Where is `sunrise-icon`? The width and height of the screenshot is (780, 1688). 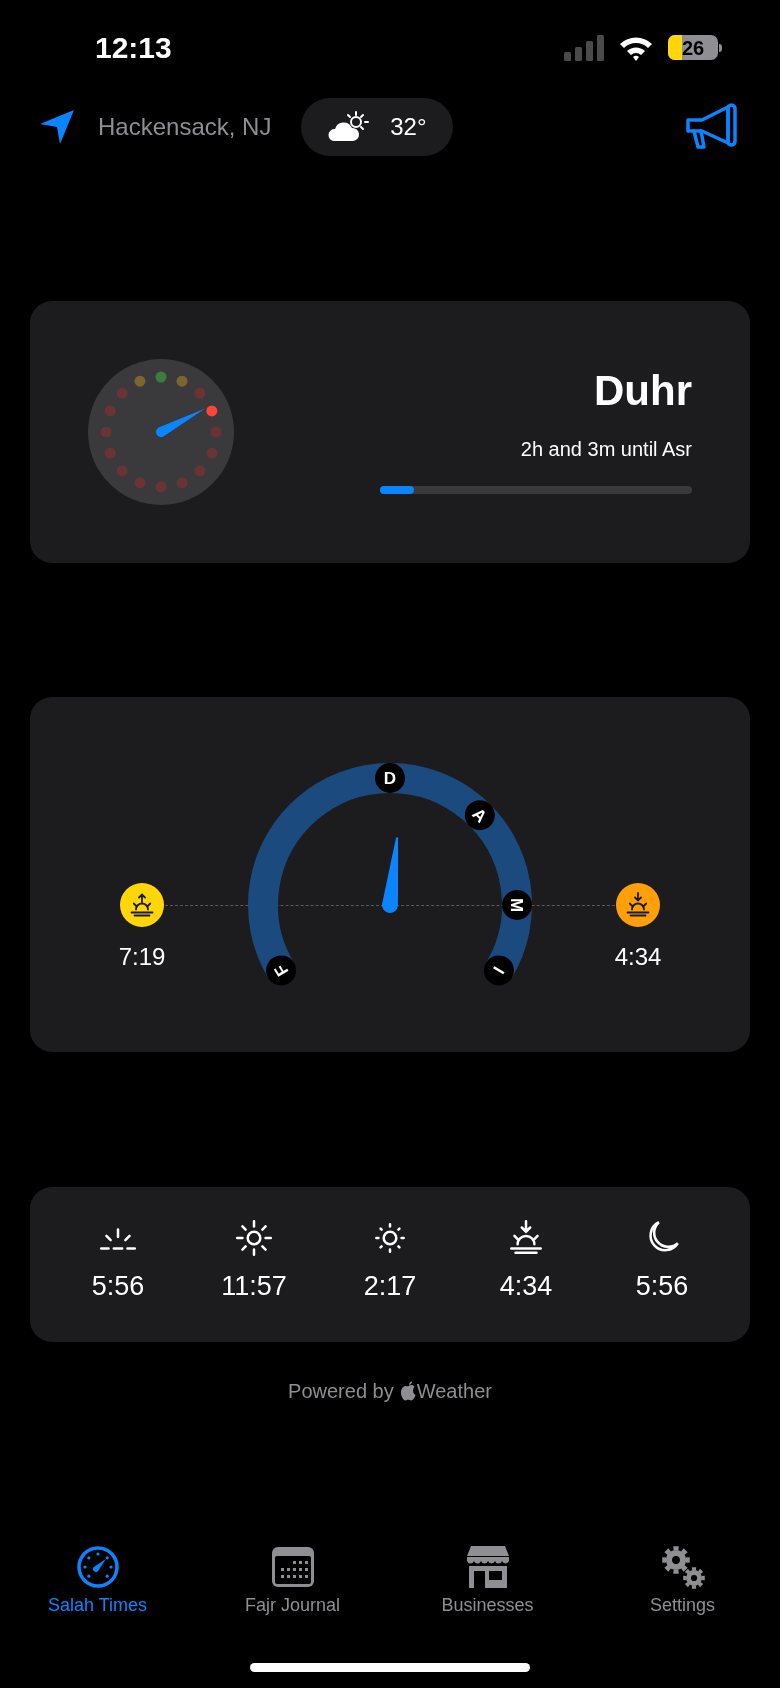
sunrise-icon is located at coordinates (142, 905).